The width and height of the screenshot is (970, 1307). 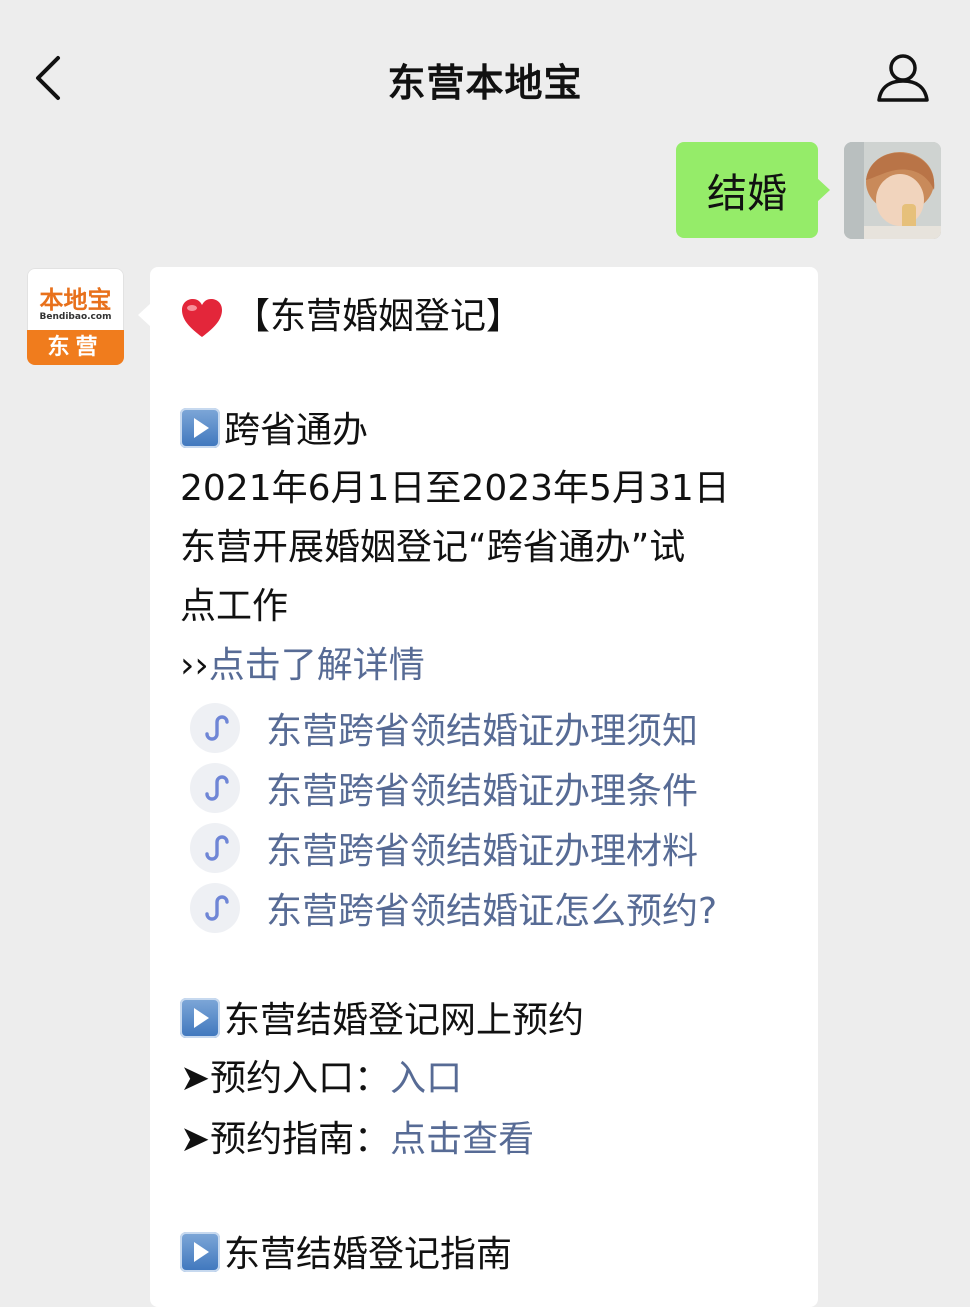 I want to click on reply-title: 【东营婚姻登记】, so click(x=378, y=316).